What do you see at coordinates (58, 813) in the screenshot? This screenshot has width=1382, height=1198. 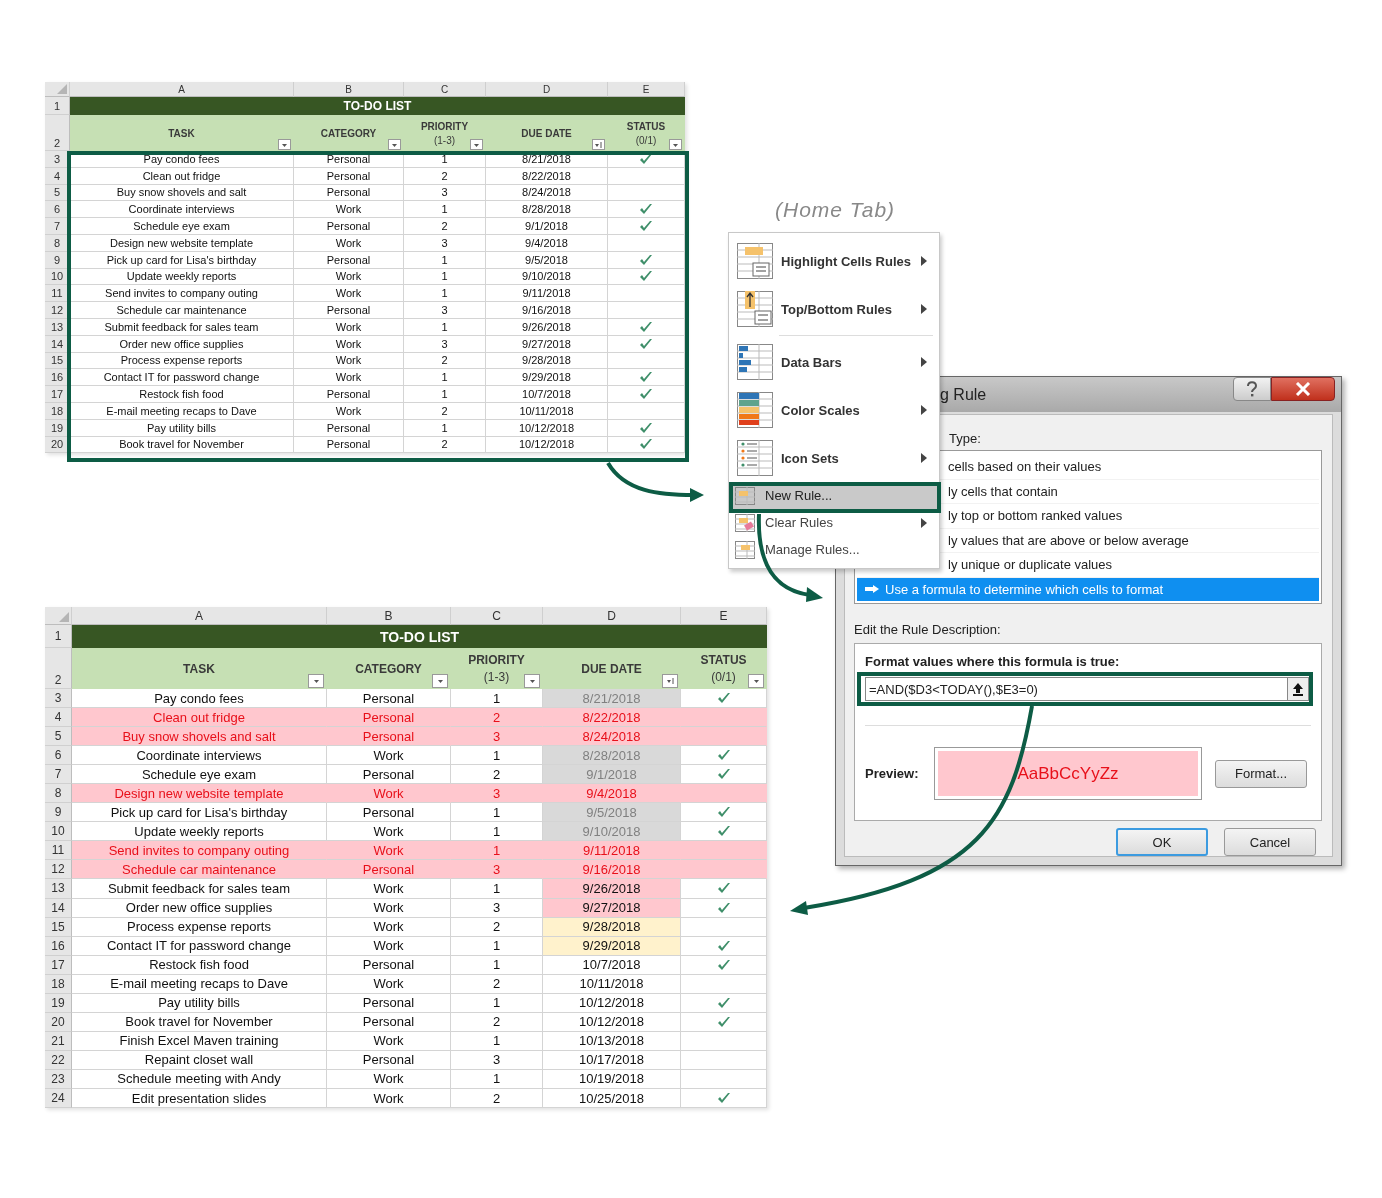 I see `row-number: 9` at bounding box center [58, 813].